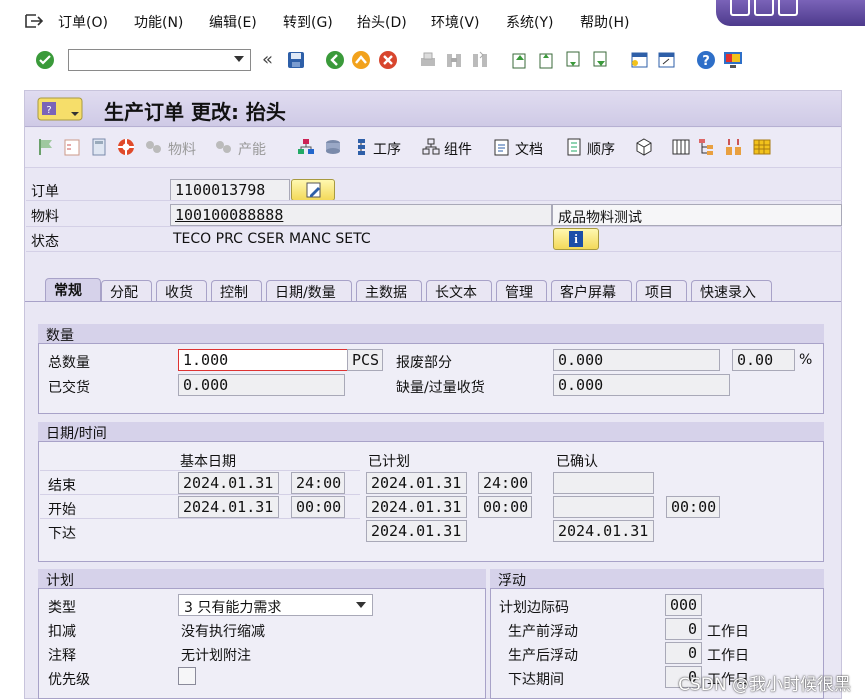 This screenshot has width=865, height=699. I want to click on columns-icon, so click(681, 147).